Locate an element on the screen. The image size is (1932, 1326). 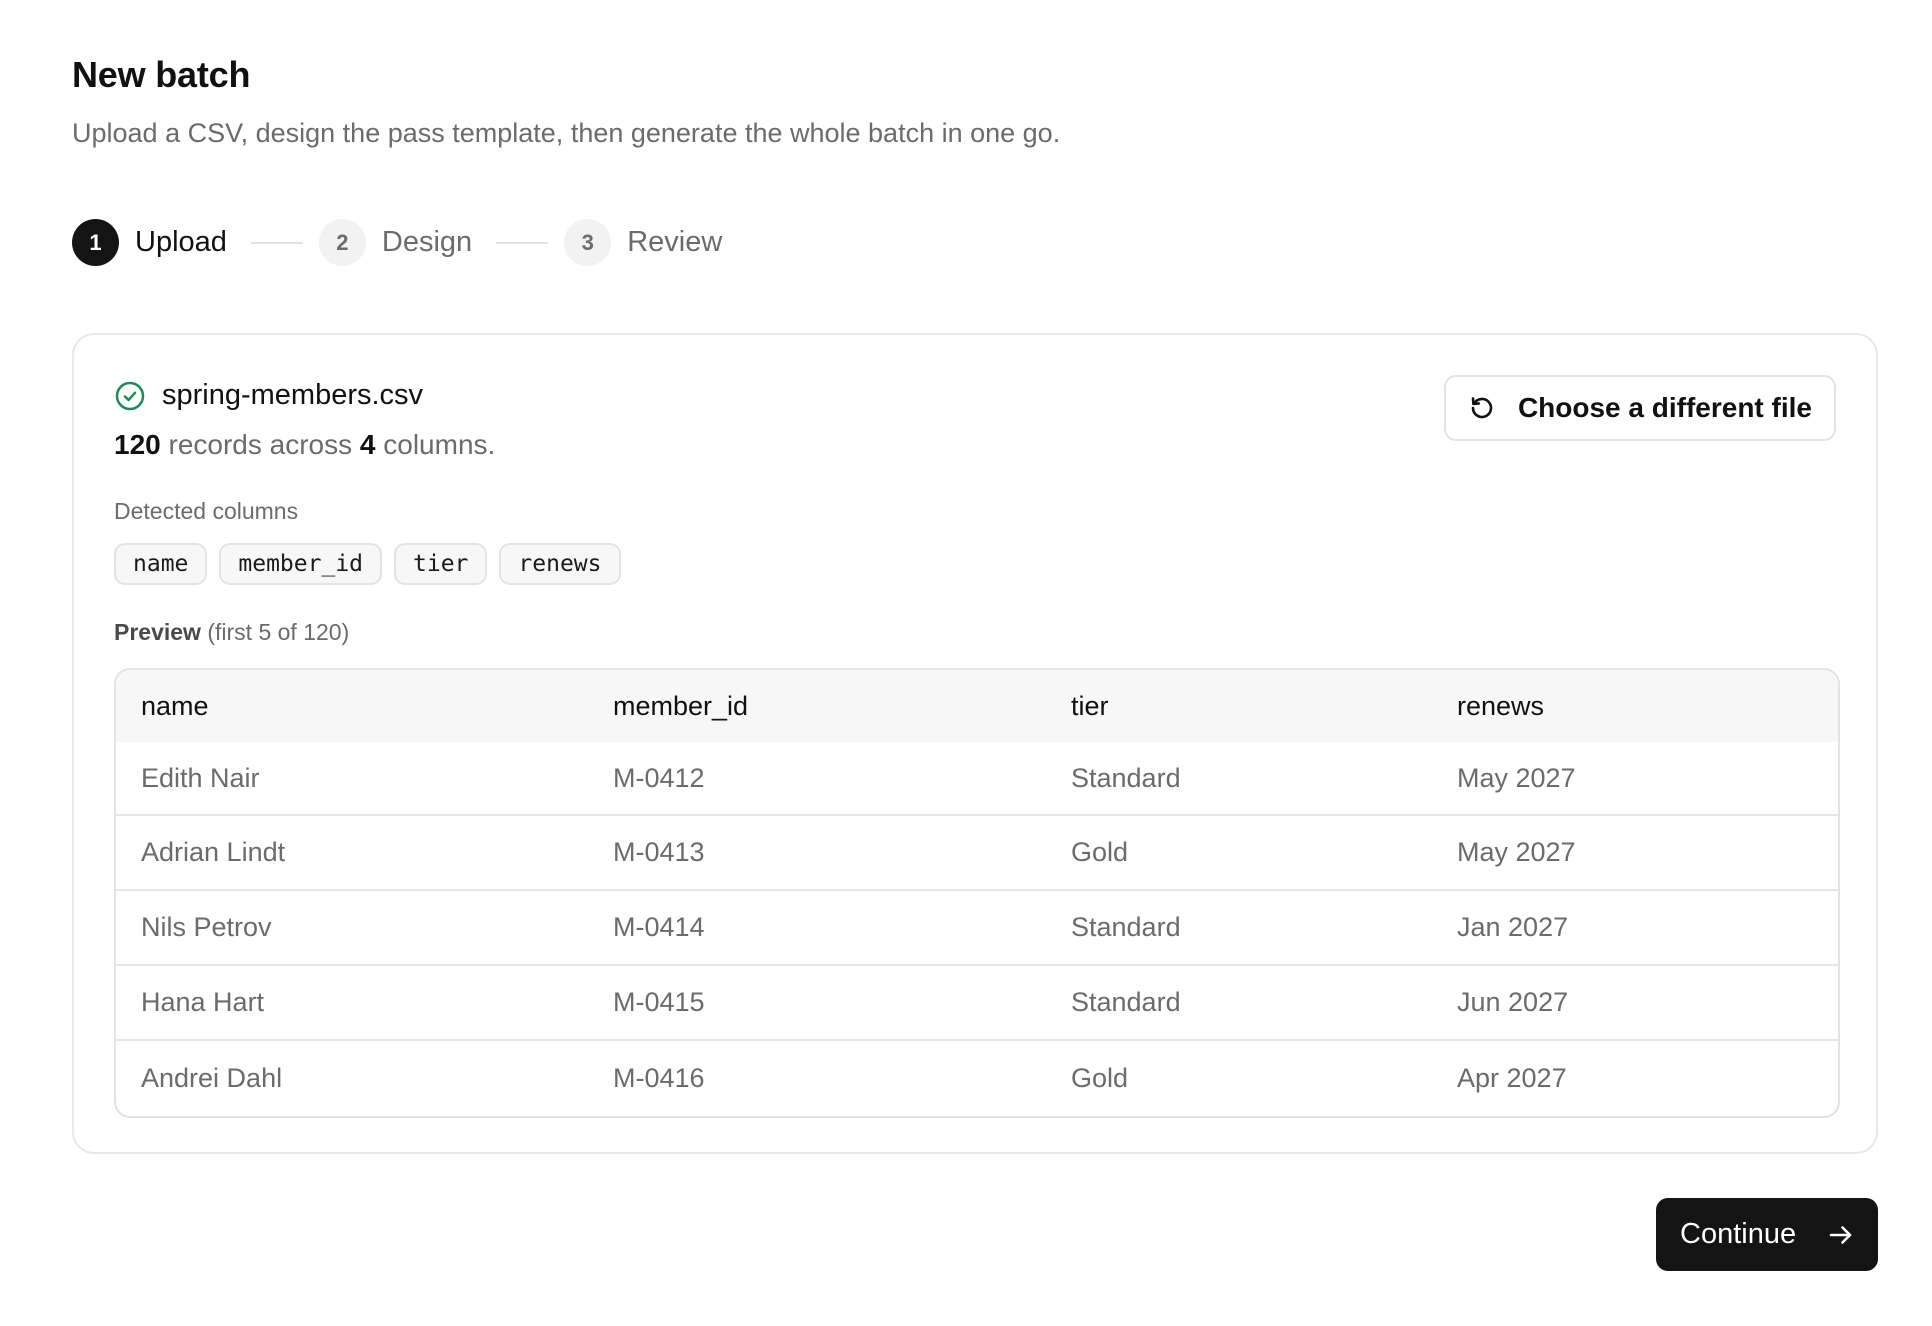
column-chip: member_id is located at coordinates (301, 564).